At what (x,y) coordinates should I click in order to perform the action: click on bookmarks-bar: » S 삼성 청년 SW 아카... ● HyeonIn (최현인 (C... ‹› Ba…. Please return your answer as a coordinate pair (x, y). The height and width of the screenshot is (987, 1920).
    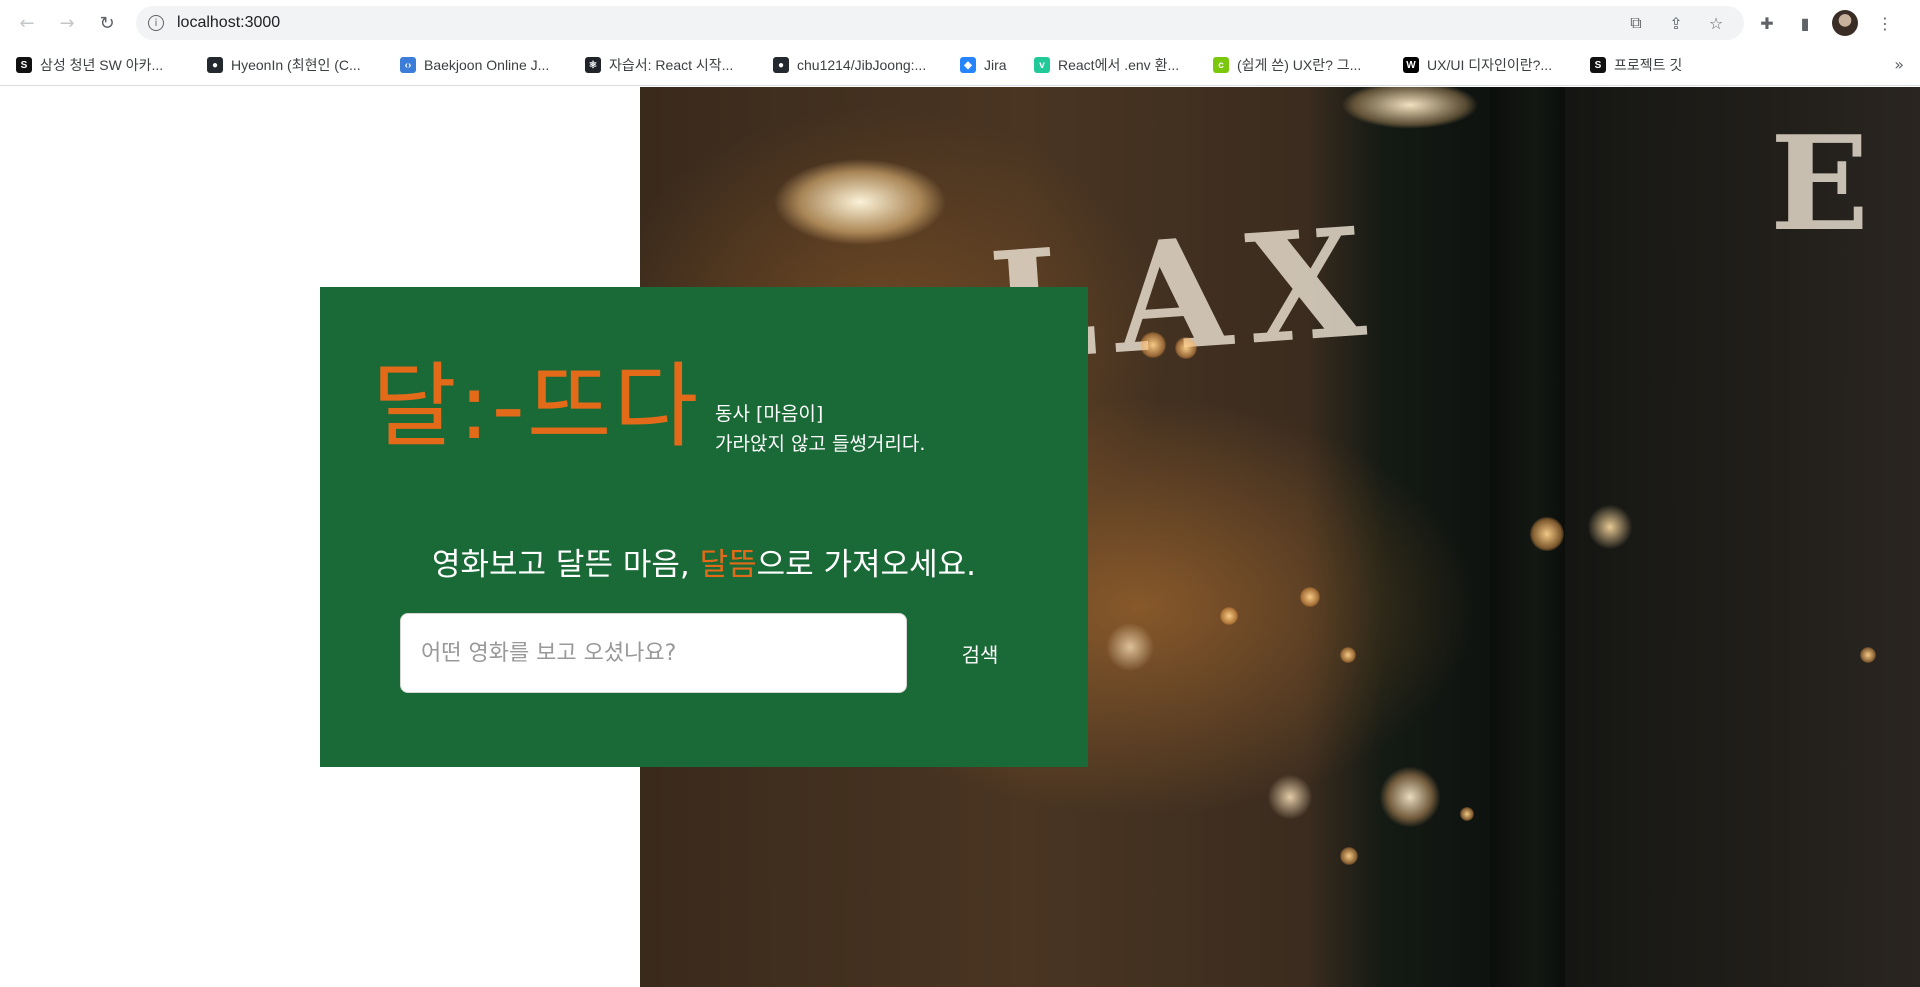
    Looking at the image, I should click on (960, 66).